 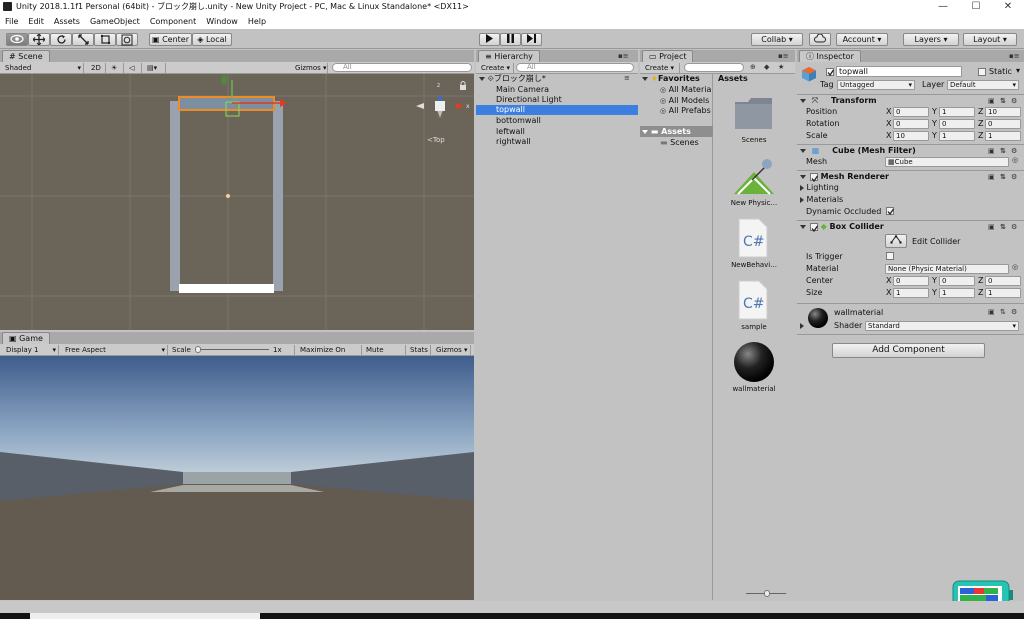 What do you see at coordinates (115, 21) in the screenshot?
I see `menu-gameobject: GameObject` at bounding box center [115, 21].